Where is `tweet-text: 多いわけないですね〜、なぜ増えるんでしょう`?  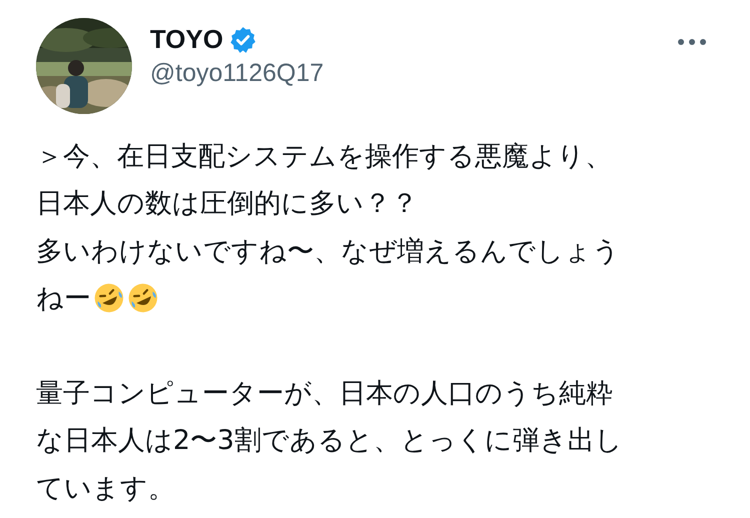
tweet-text: 多いわけないですね〜、なぜ増えるんでしょう is located at coordinates (328, 251).